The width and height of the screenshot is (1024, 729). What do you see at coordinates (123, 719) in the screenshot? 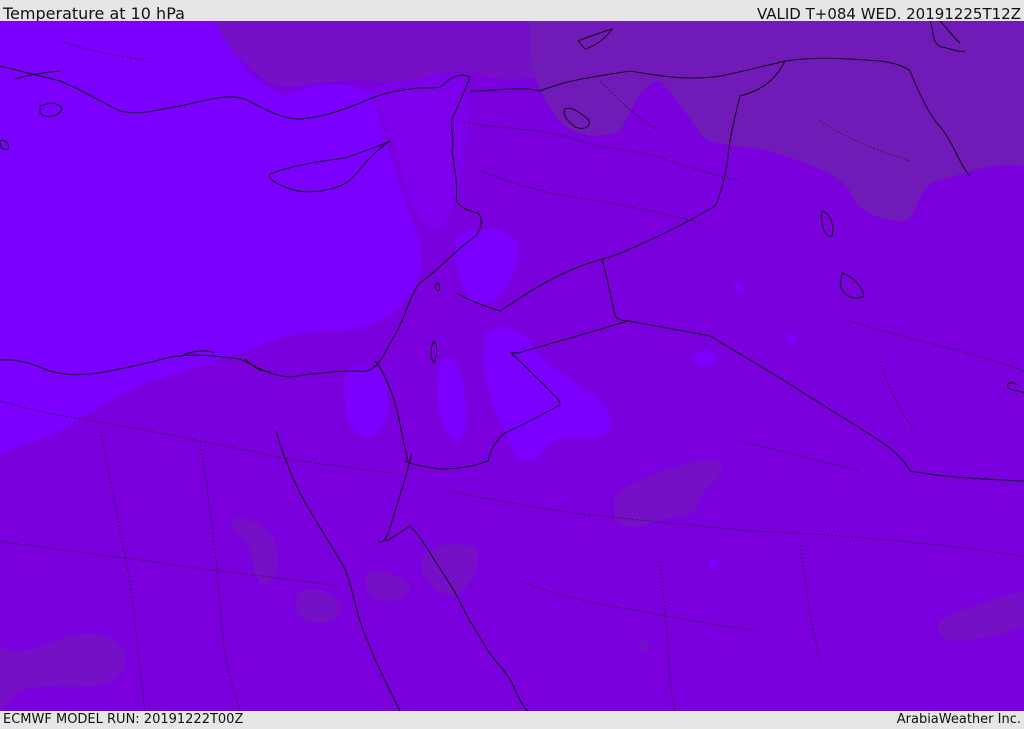
I see `model-run: ECMWF MODEL RUN: 20191222T00Z` at bounding box center [123, 719].